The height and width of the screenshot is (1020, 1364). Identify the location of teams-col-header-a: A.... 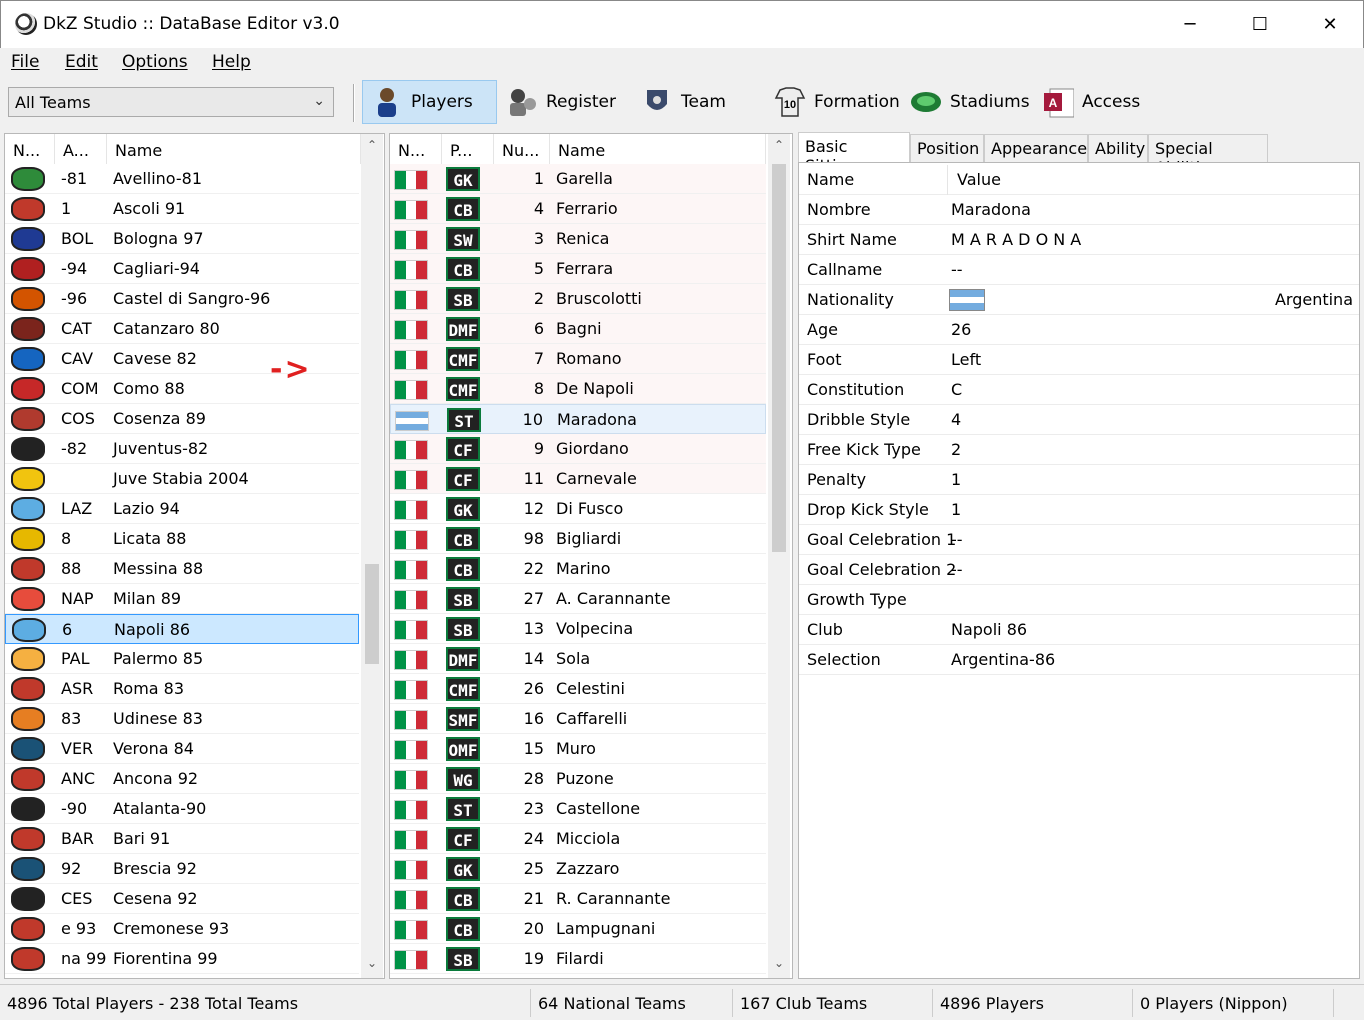
(81, 149).